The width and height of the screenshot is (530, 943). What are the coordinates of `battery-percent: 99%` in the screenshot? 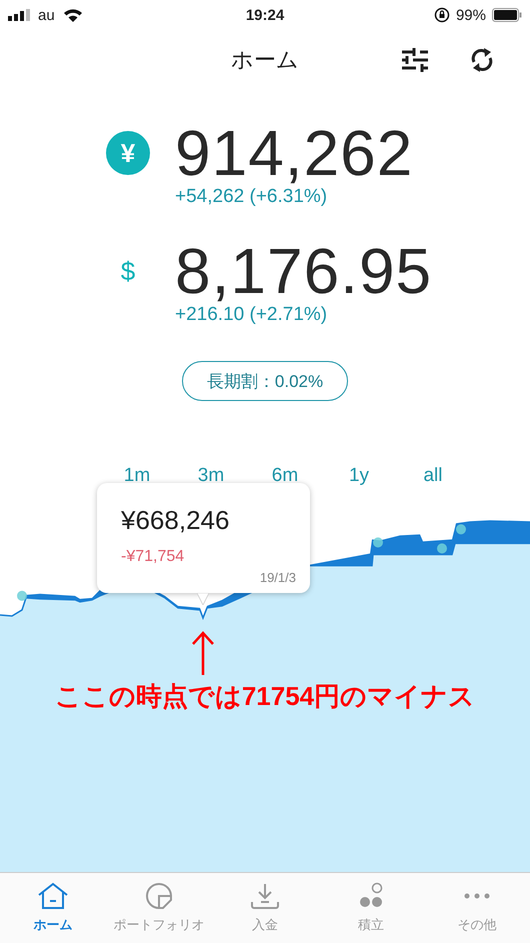 It's located at (471, 15).